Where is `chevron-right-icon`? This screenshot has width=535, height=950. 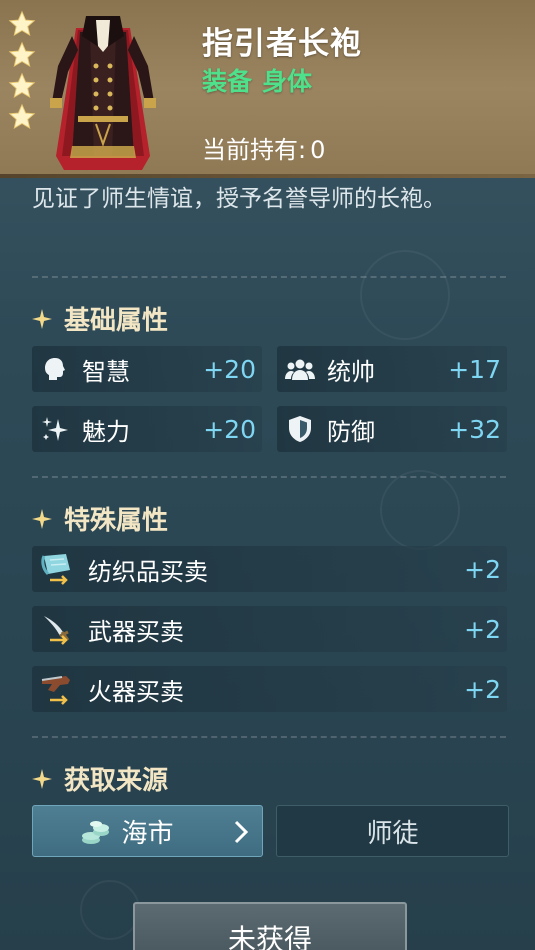
chevron-right-icon is located at coordinates (241, 832).